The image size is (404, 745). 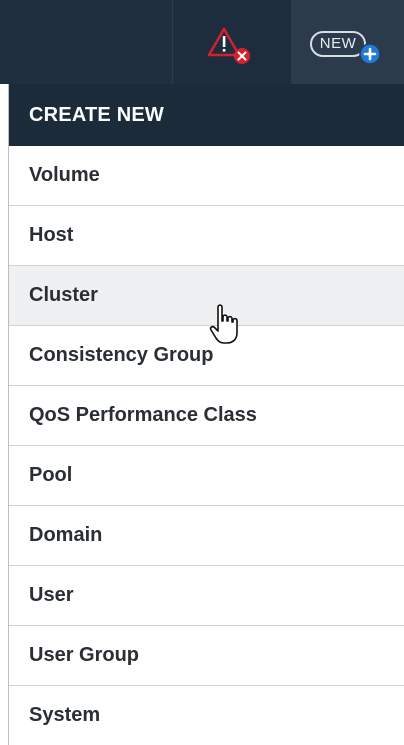 What do you see at coordinates (206, 656) in the screenshot?
I see `menu-item-user-group: User Group` at bounding box center [206, 656].